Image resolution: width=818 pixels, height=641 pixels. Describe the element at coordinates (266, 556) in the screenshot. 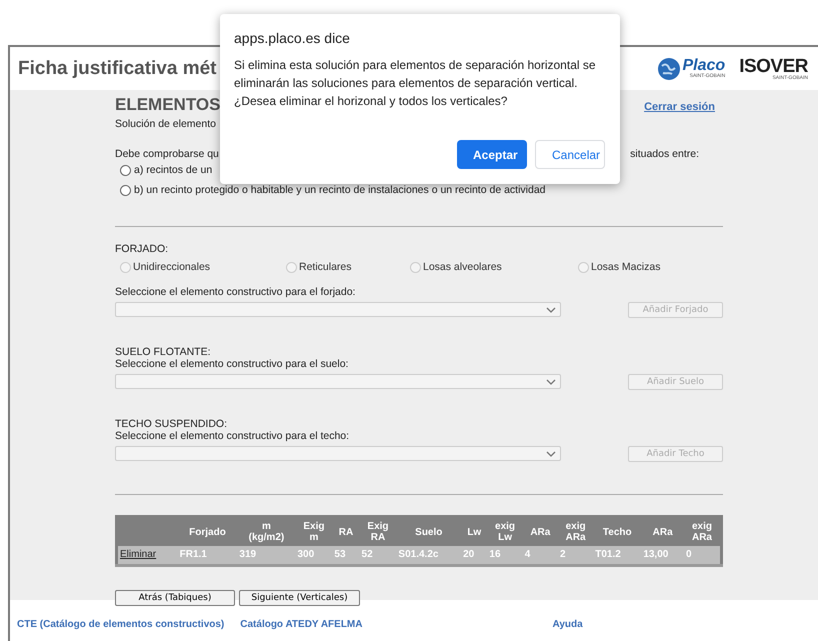

I see `table-cell: 319` at that location.